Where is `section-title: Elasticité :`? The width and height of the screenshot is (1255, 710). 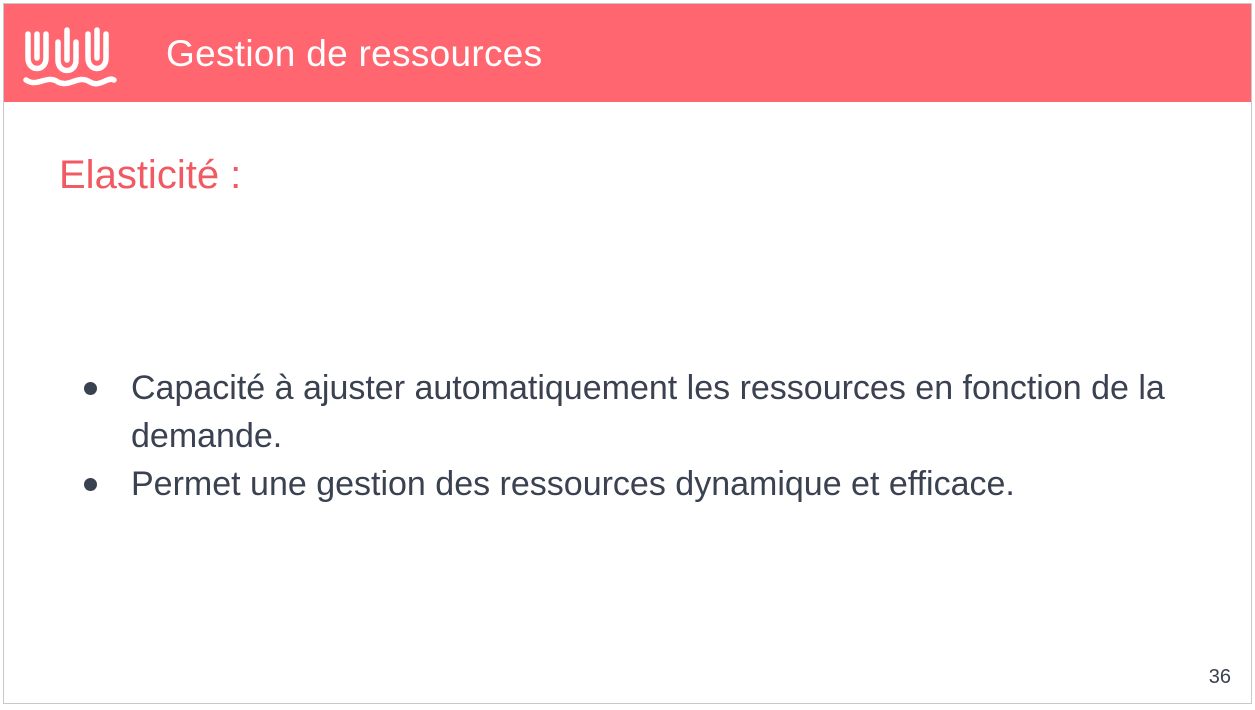
section-title: Elasticité : is located at coordinates (150, 175).